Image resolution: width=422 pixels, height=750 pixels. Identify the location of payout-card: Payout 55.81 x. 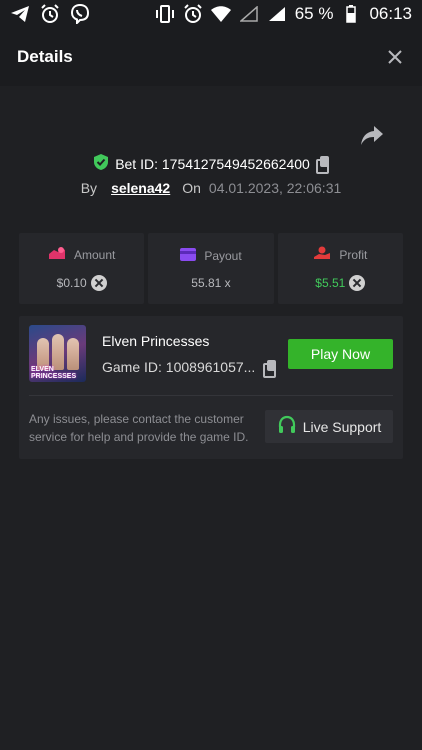
(211, 268).